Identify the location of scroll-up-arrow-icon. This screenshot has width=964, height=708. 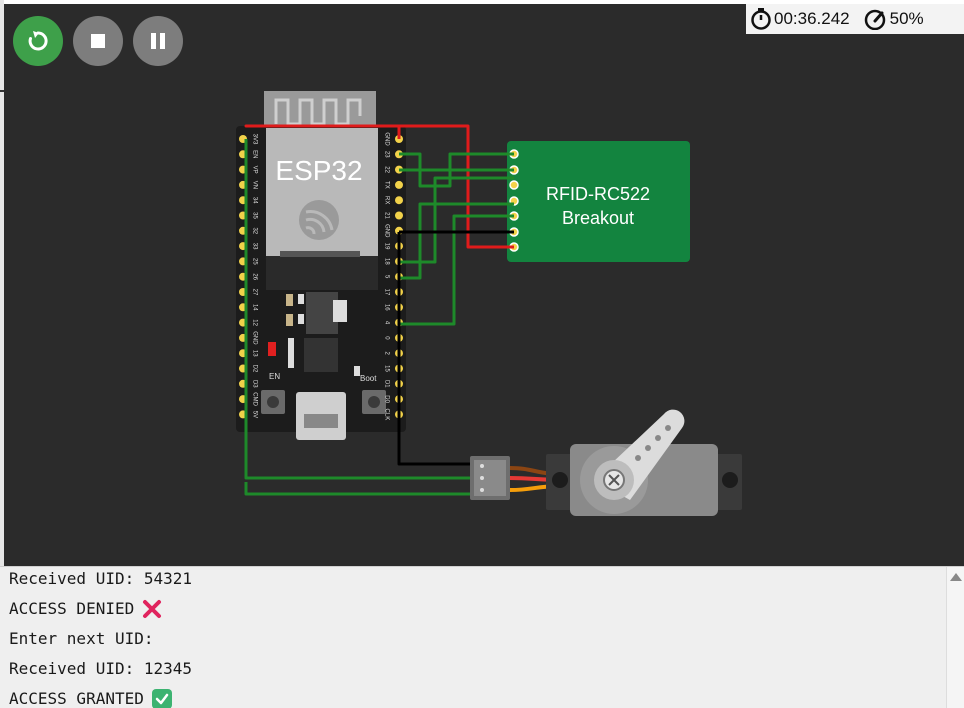
(956, 577).